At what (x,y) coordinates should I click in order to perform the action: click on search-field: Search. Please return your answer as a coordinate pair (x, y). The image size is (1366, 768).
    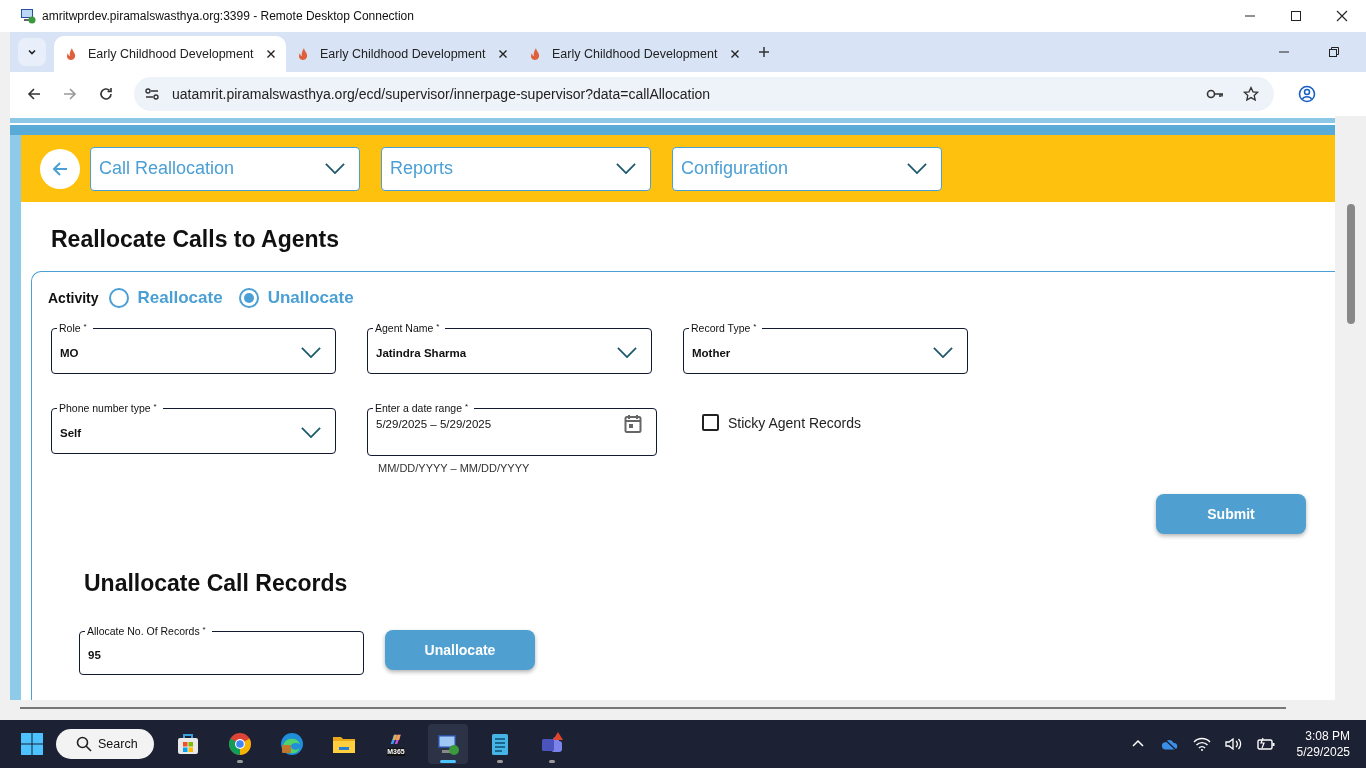
    Looking at the image, I should click on (105, 744).